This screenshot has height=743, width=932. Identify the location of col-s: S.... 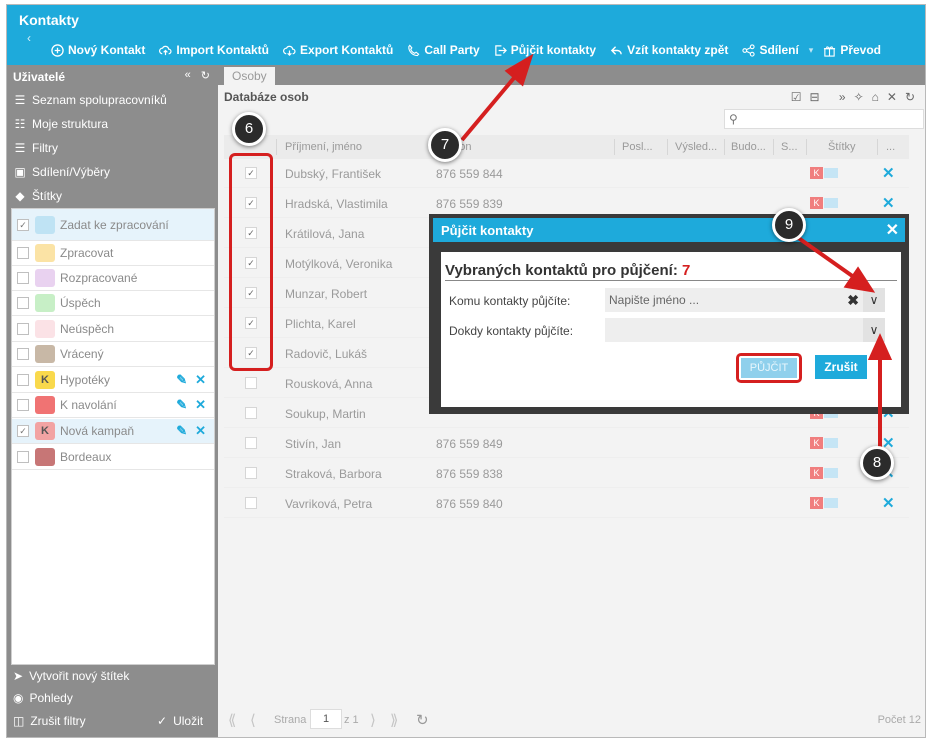
(789, 147).